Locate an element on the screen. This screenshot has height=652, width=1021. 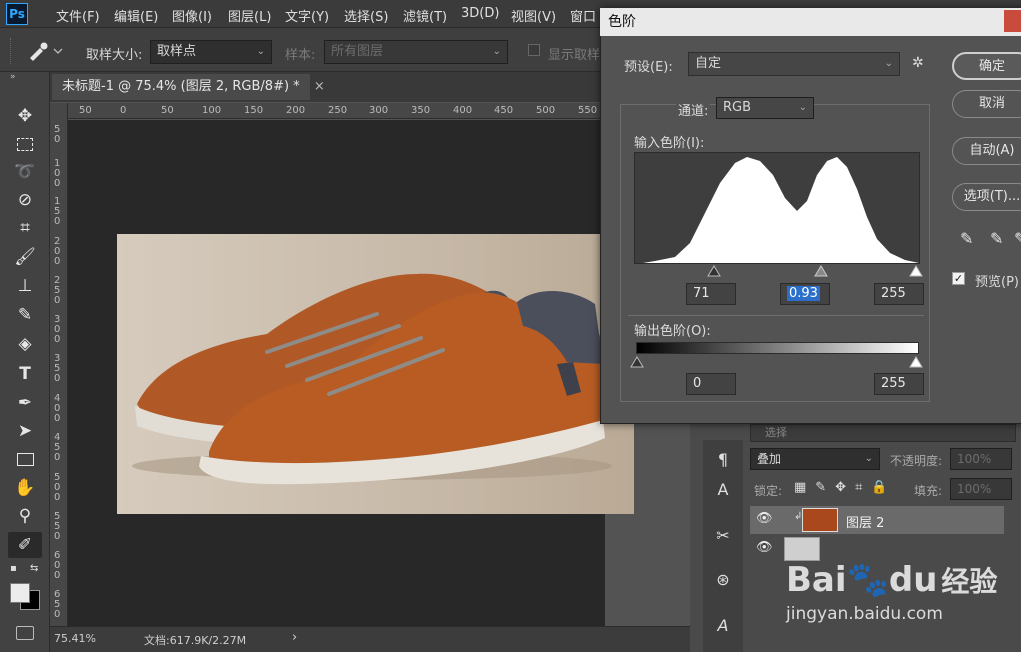
collapse-icon: » is located at coordinates (13, 77).